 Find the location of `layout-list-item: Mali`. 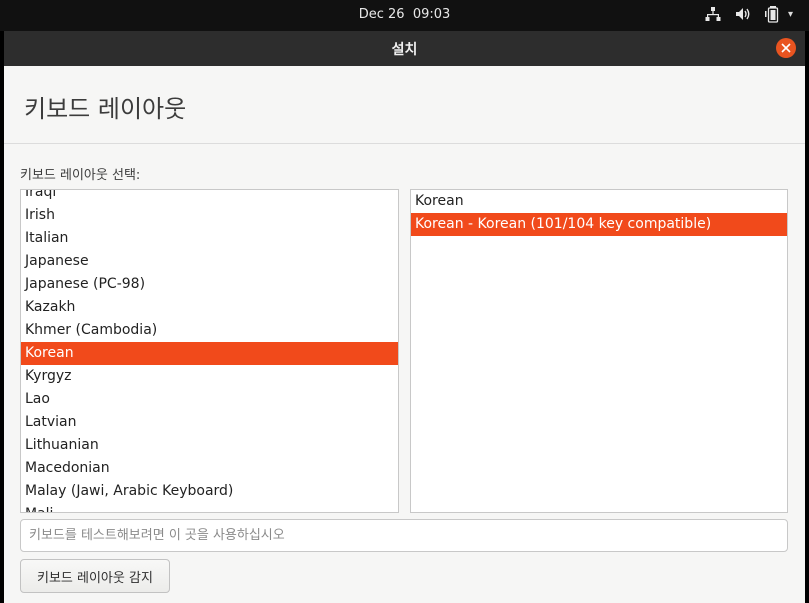

layout-list-item: Mali is located at coordinates (209, 507).